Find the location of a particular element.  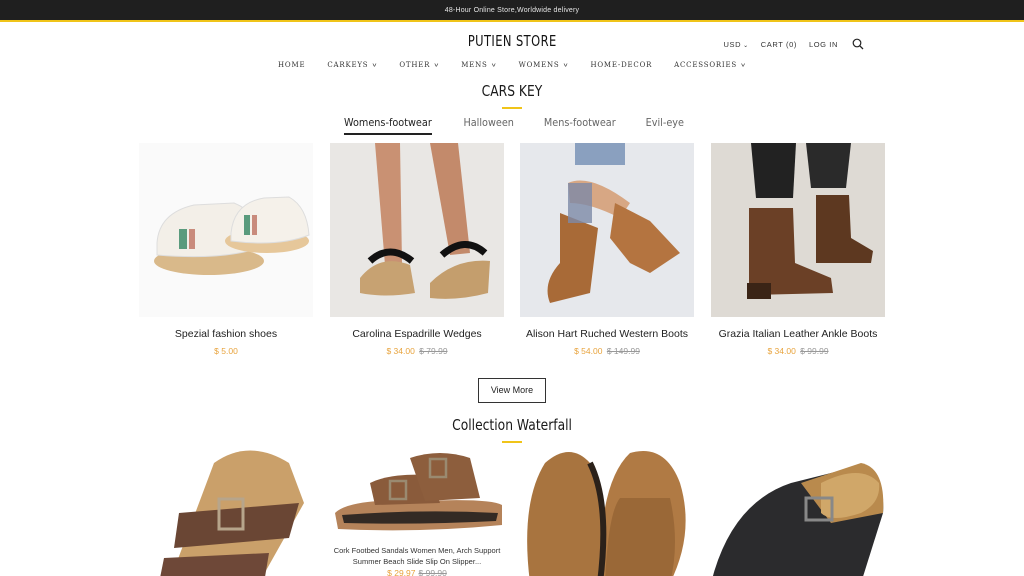

nav-item-other: OTHER v is located at coordinates (419, 65).